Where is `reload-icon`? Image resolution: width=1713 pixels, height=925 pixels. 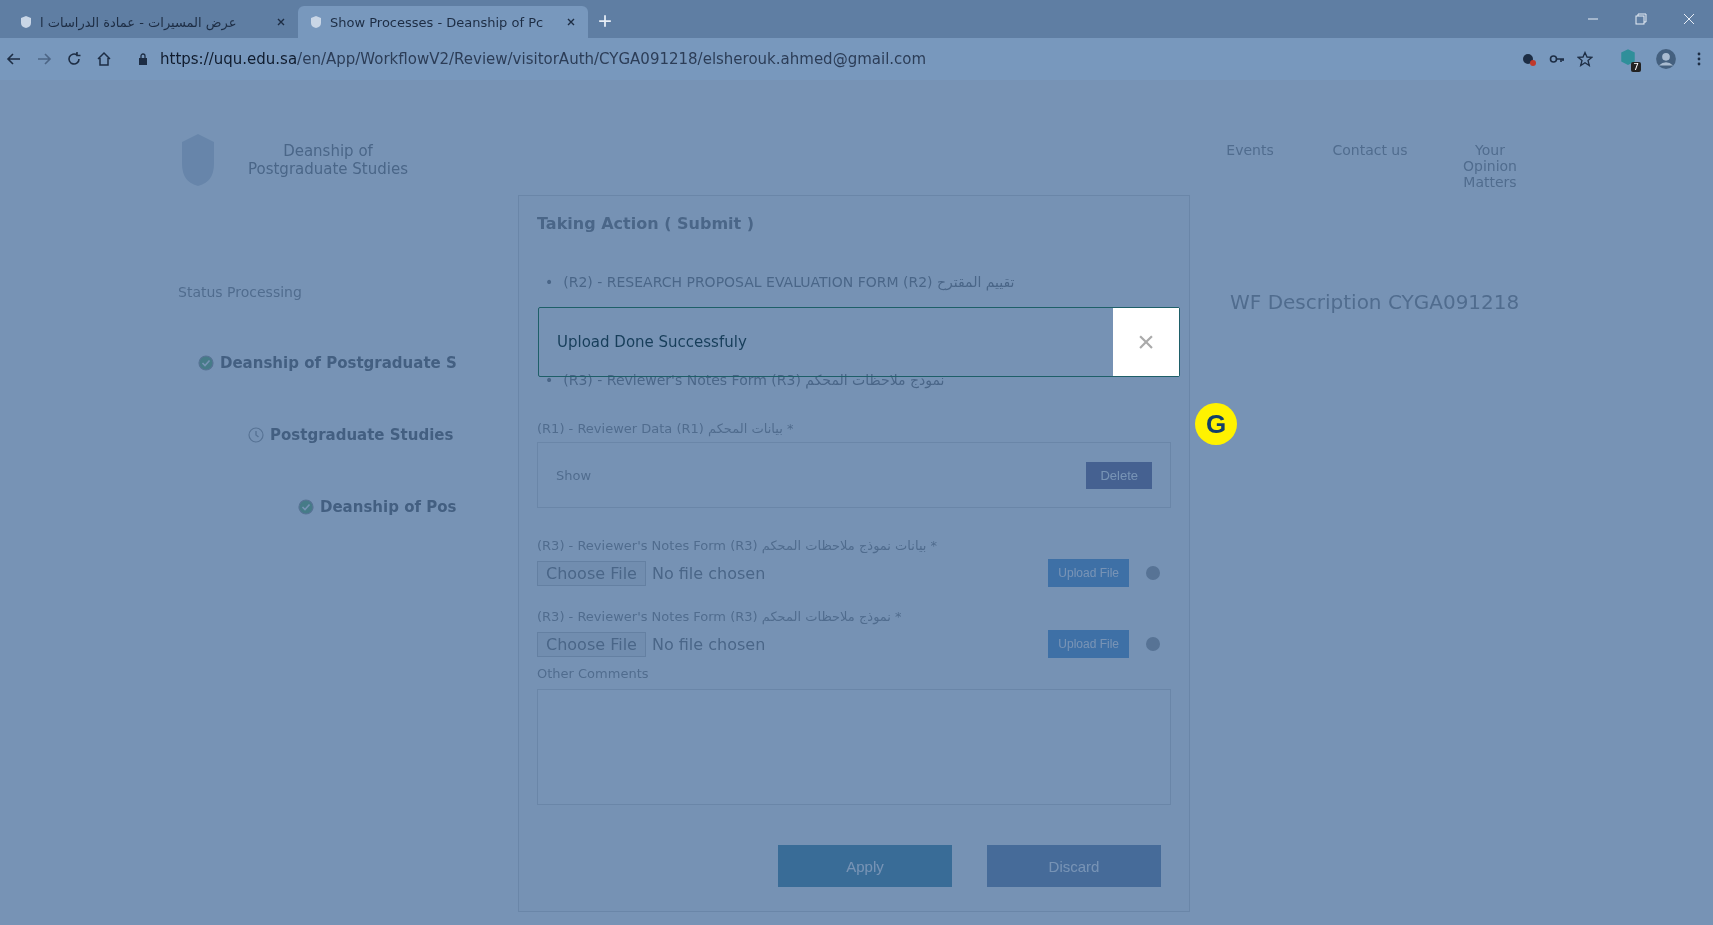 reload-icon is located at coordinates (74, 59).